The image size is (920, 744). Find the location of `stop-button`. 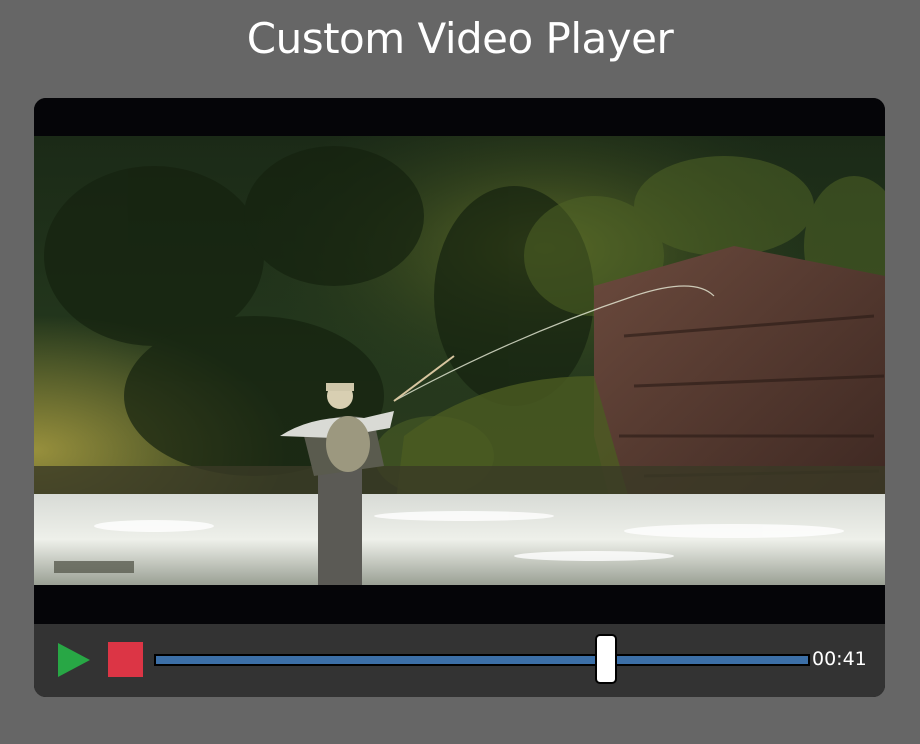

stop-button is located at coordinates (125, 659).